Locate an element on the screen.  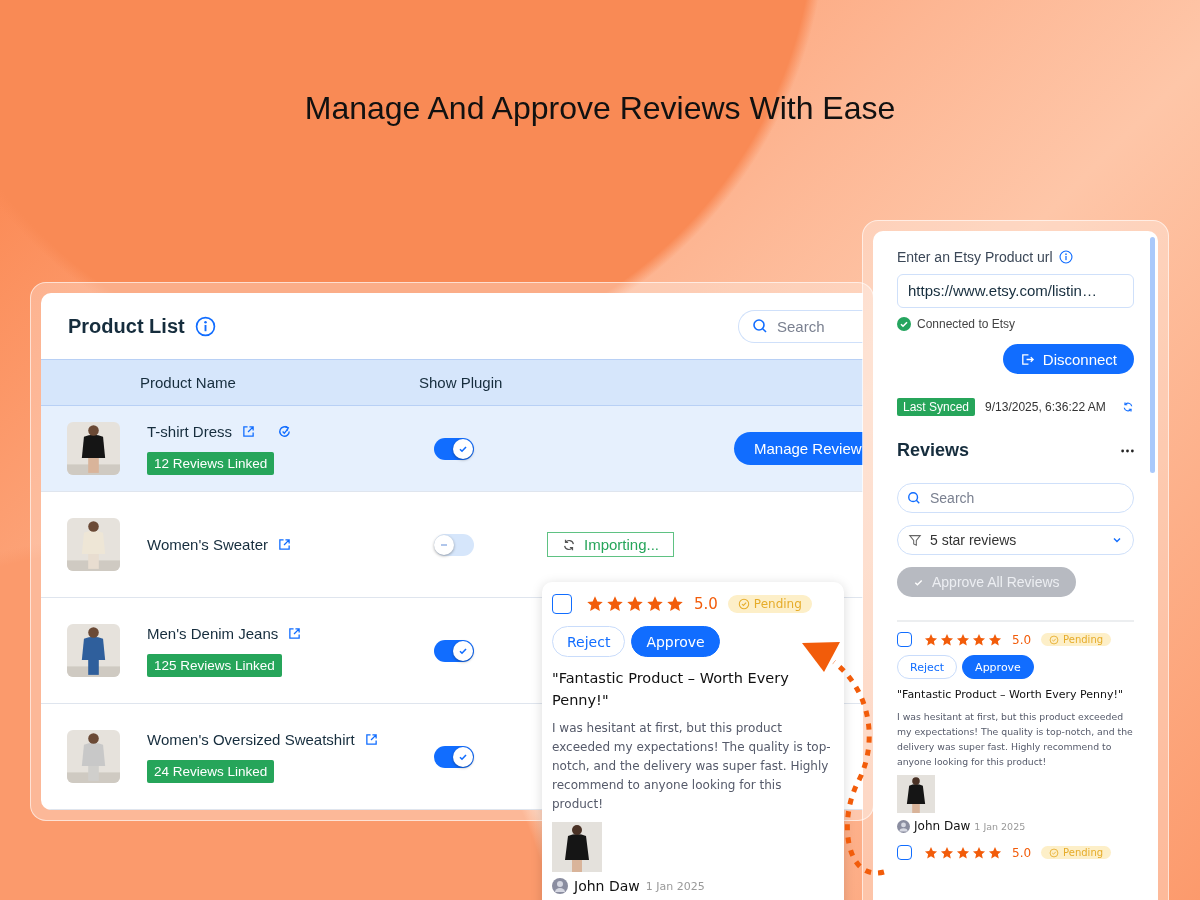
review-title: "Fantastic Product – Worth Every Penny!" is located at coordinates (1010, 695).